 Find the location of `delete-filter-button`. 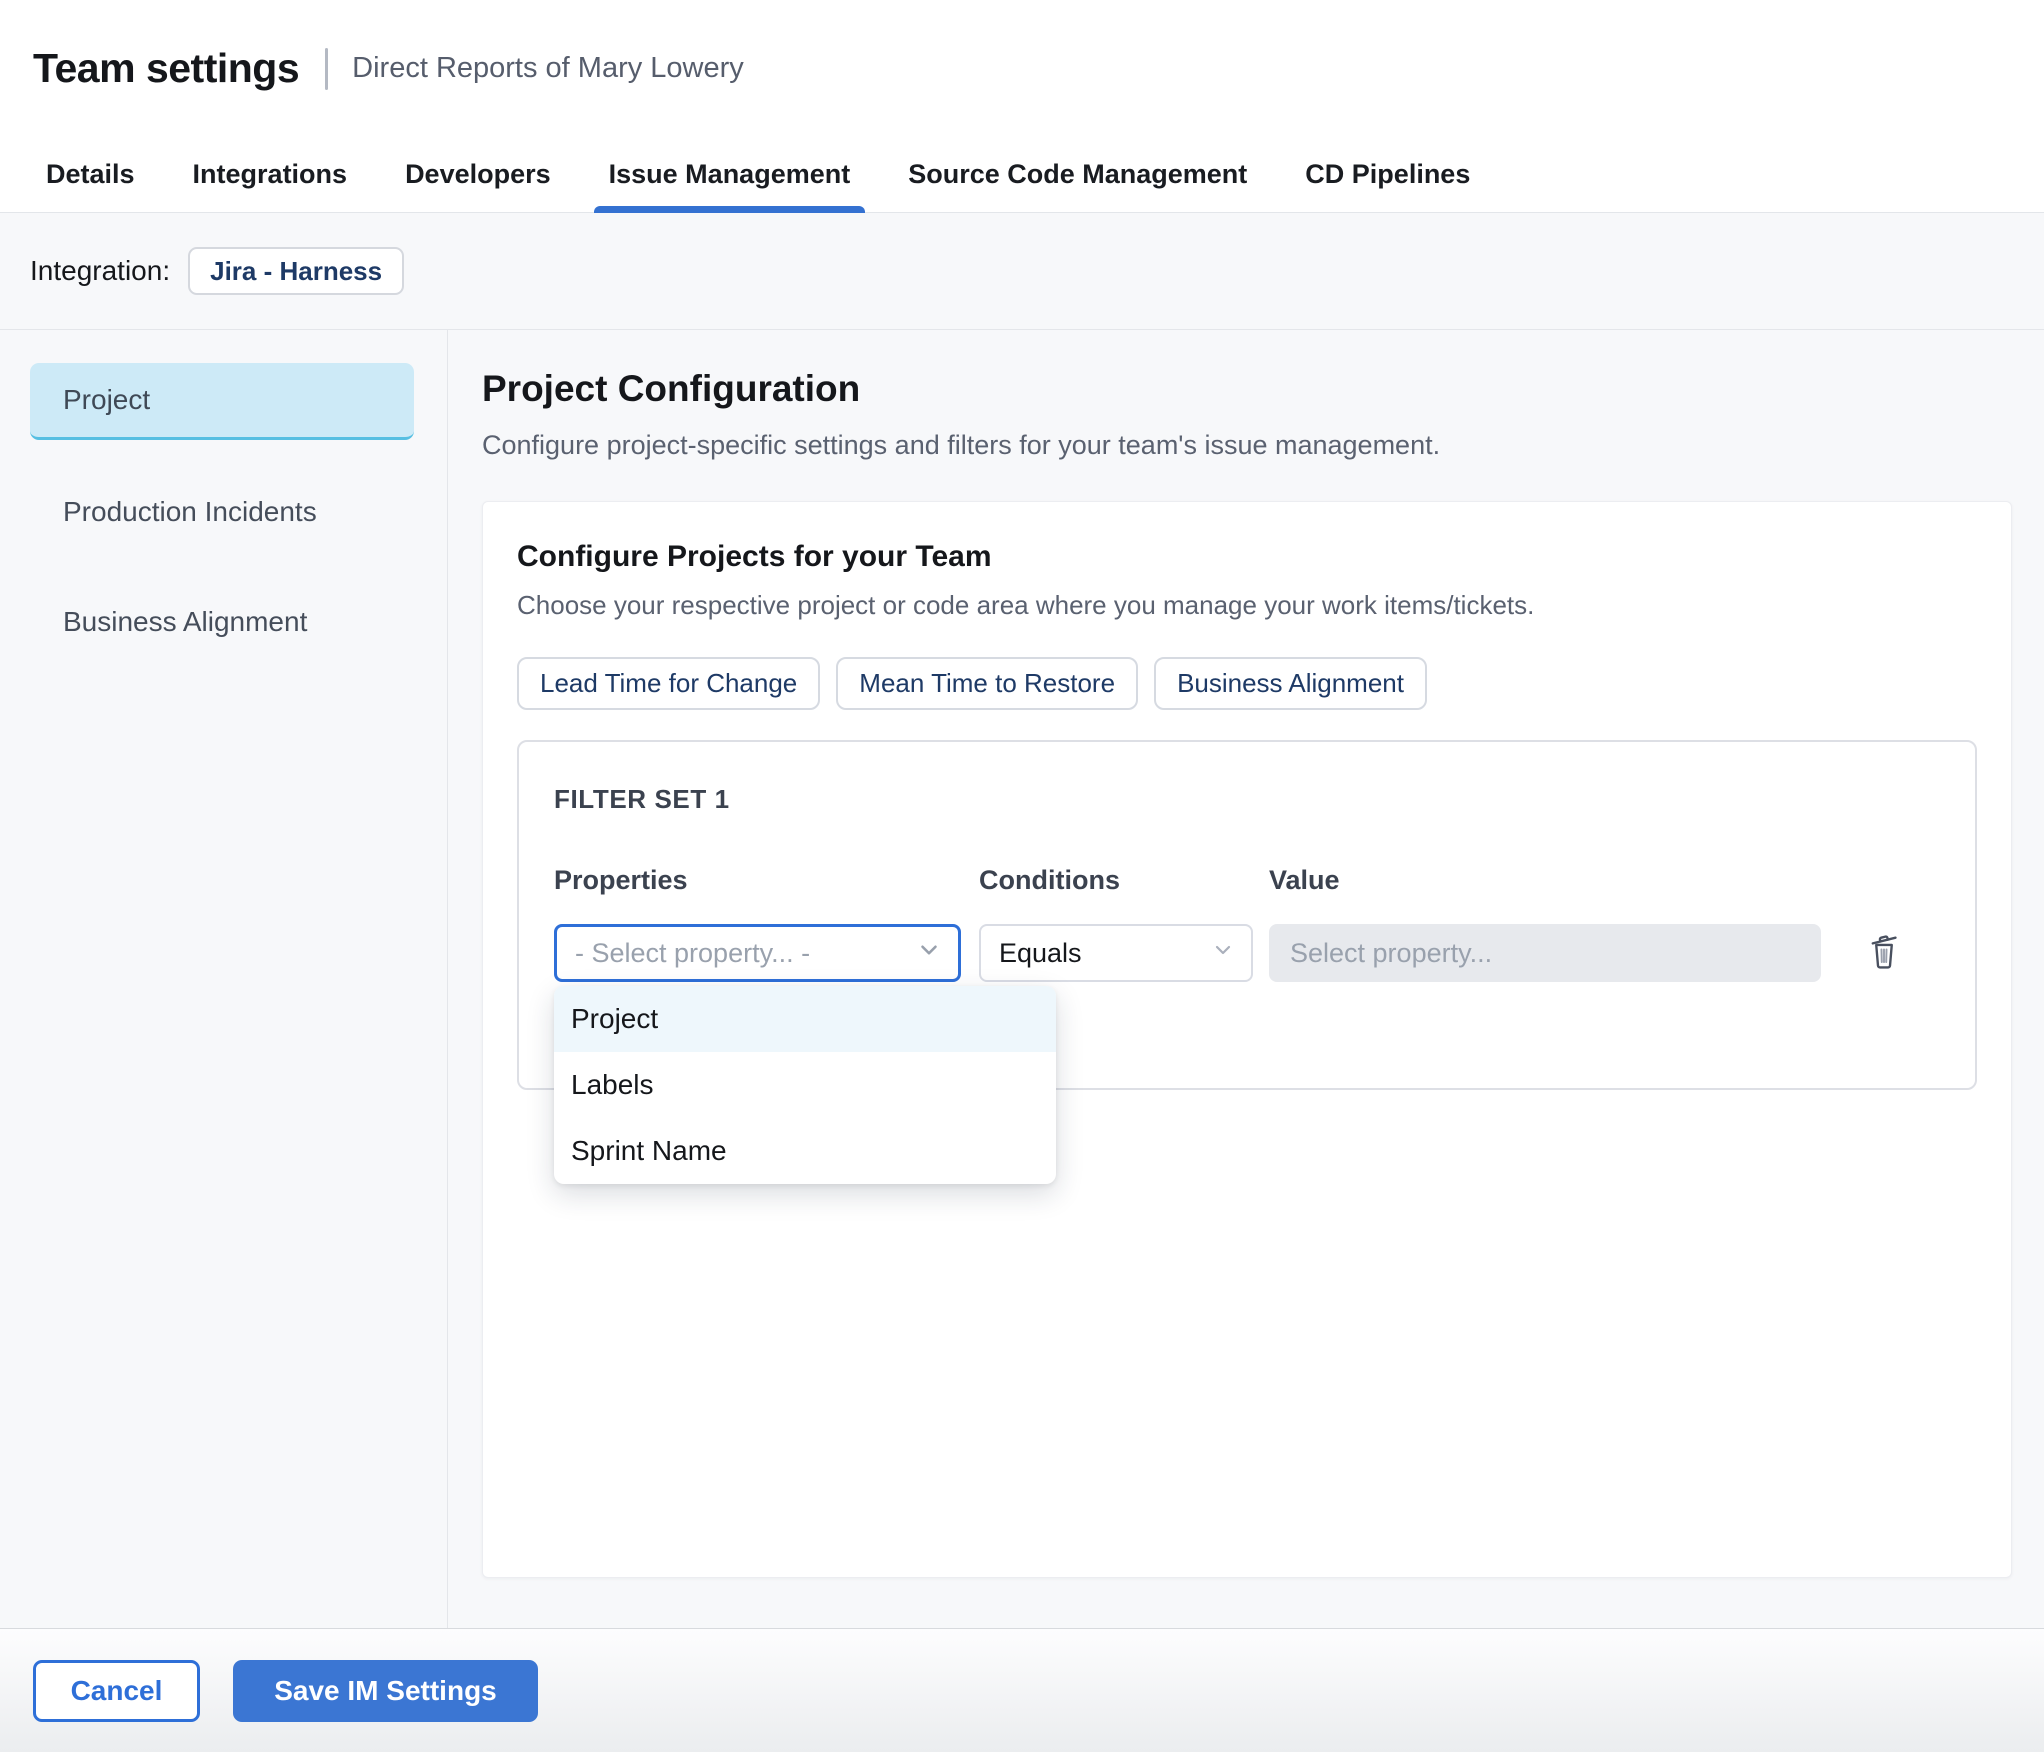

delete-filter-button is located at coordinates (1884, 951).